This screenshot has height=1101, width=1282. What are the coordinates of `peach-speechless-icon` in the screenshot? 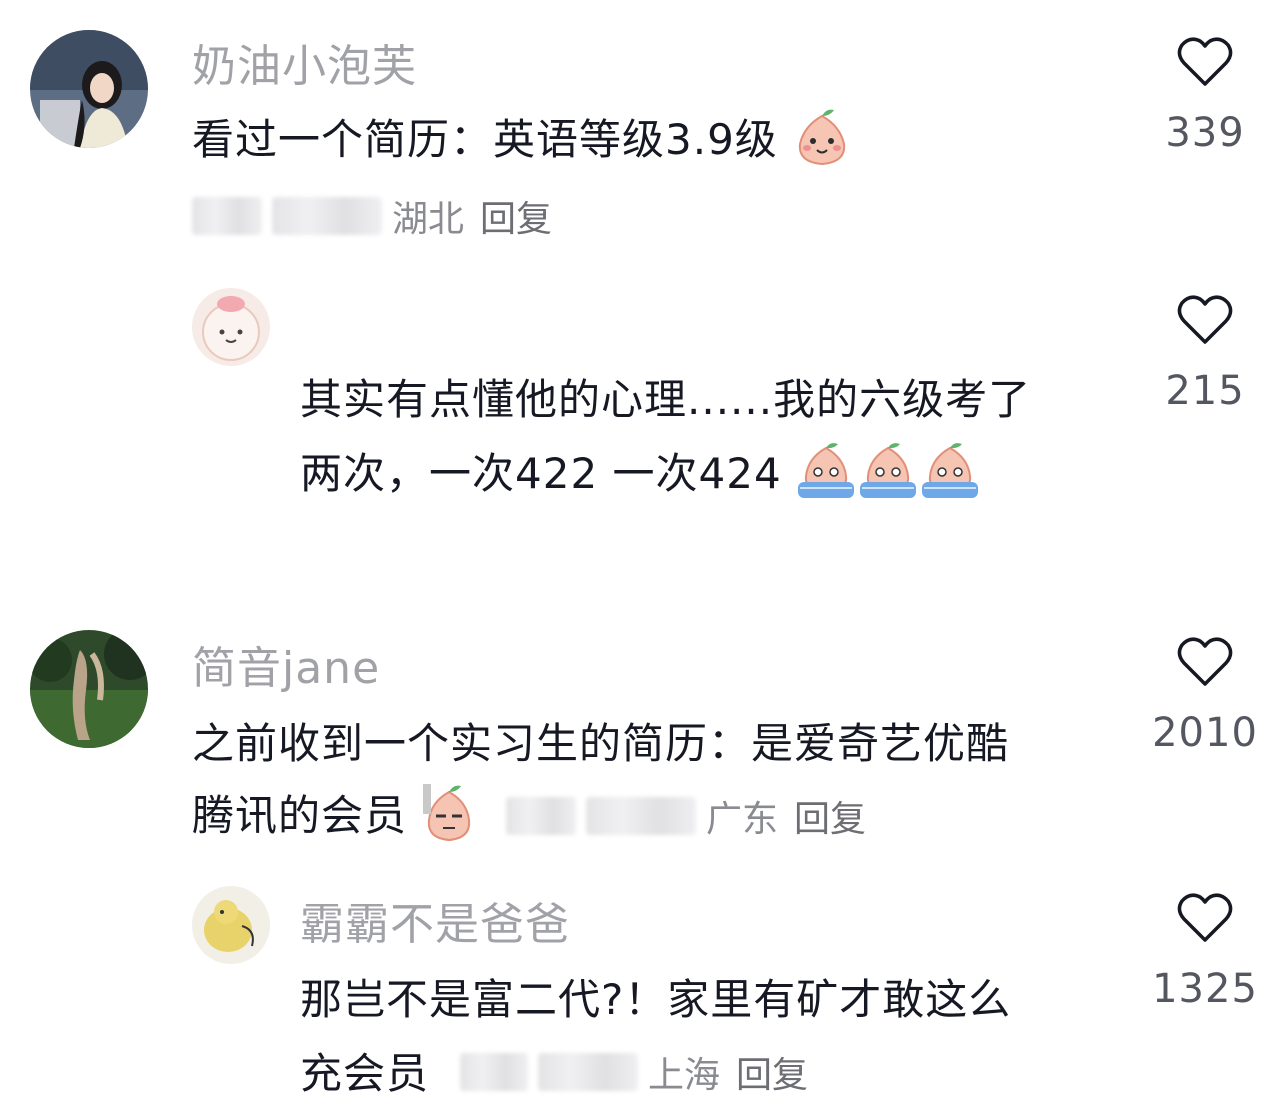 It's located at (449, 818).